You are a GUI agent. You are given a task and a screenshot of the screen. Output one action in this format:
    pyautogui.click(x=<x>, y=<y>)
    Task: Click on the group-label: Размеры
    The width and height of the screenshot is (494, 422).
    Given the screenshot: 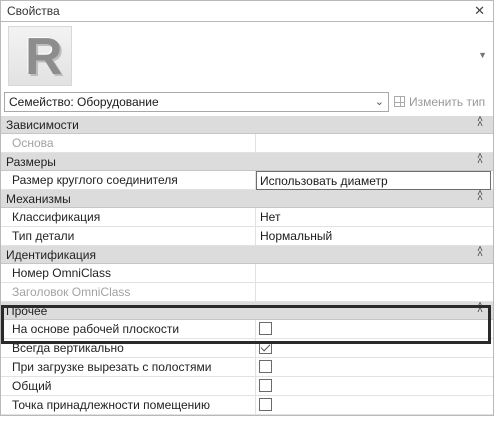 What is the action you would take?
    pyautogui.click(x=31, y=162)
    